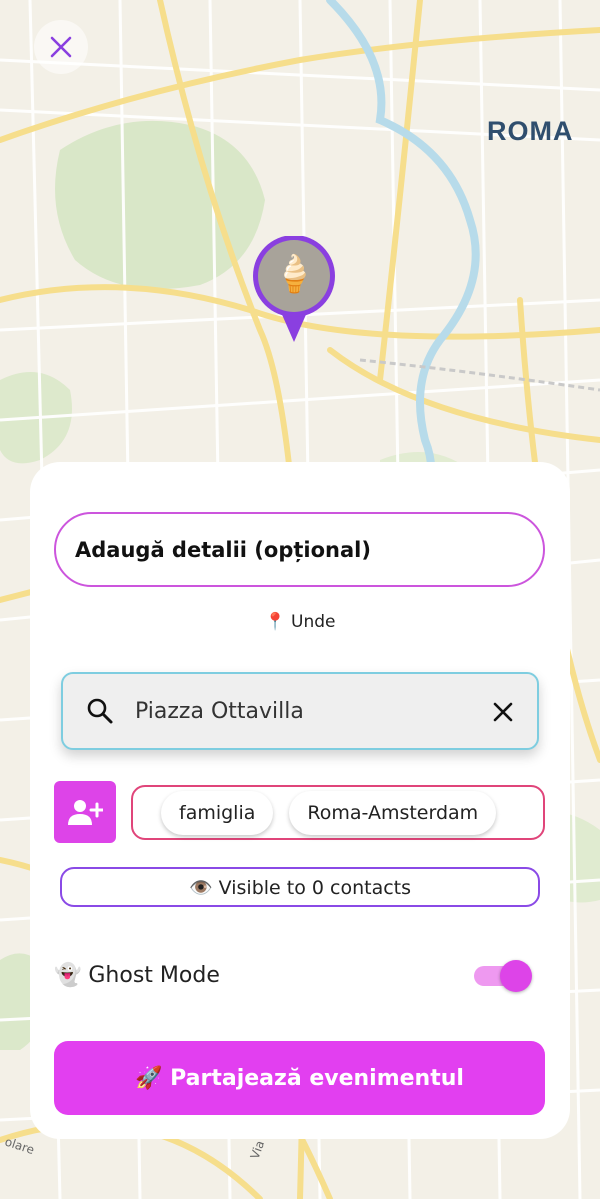 Image resolution: width=600 pixels, height=1199 pixels. What do you see at coordinates (300, 887) in the screenshot?
I see `visibility-indicator: 👁️ Visible to 0 contacts` at bounding box center [300, 887].